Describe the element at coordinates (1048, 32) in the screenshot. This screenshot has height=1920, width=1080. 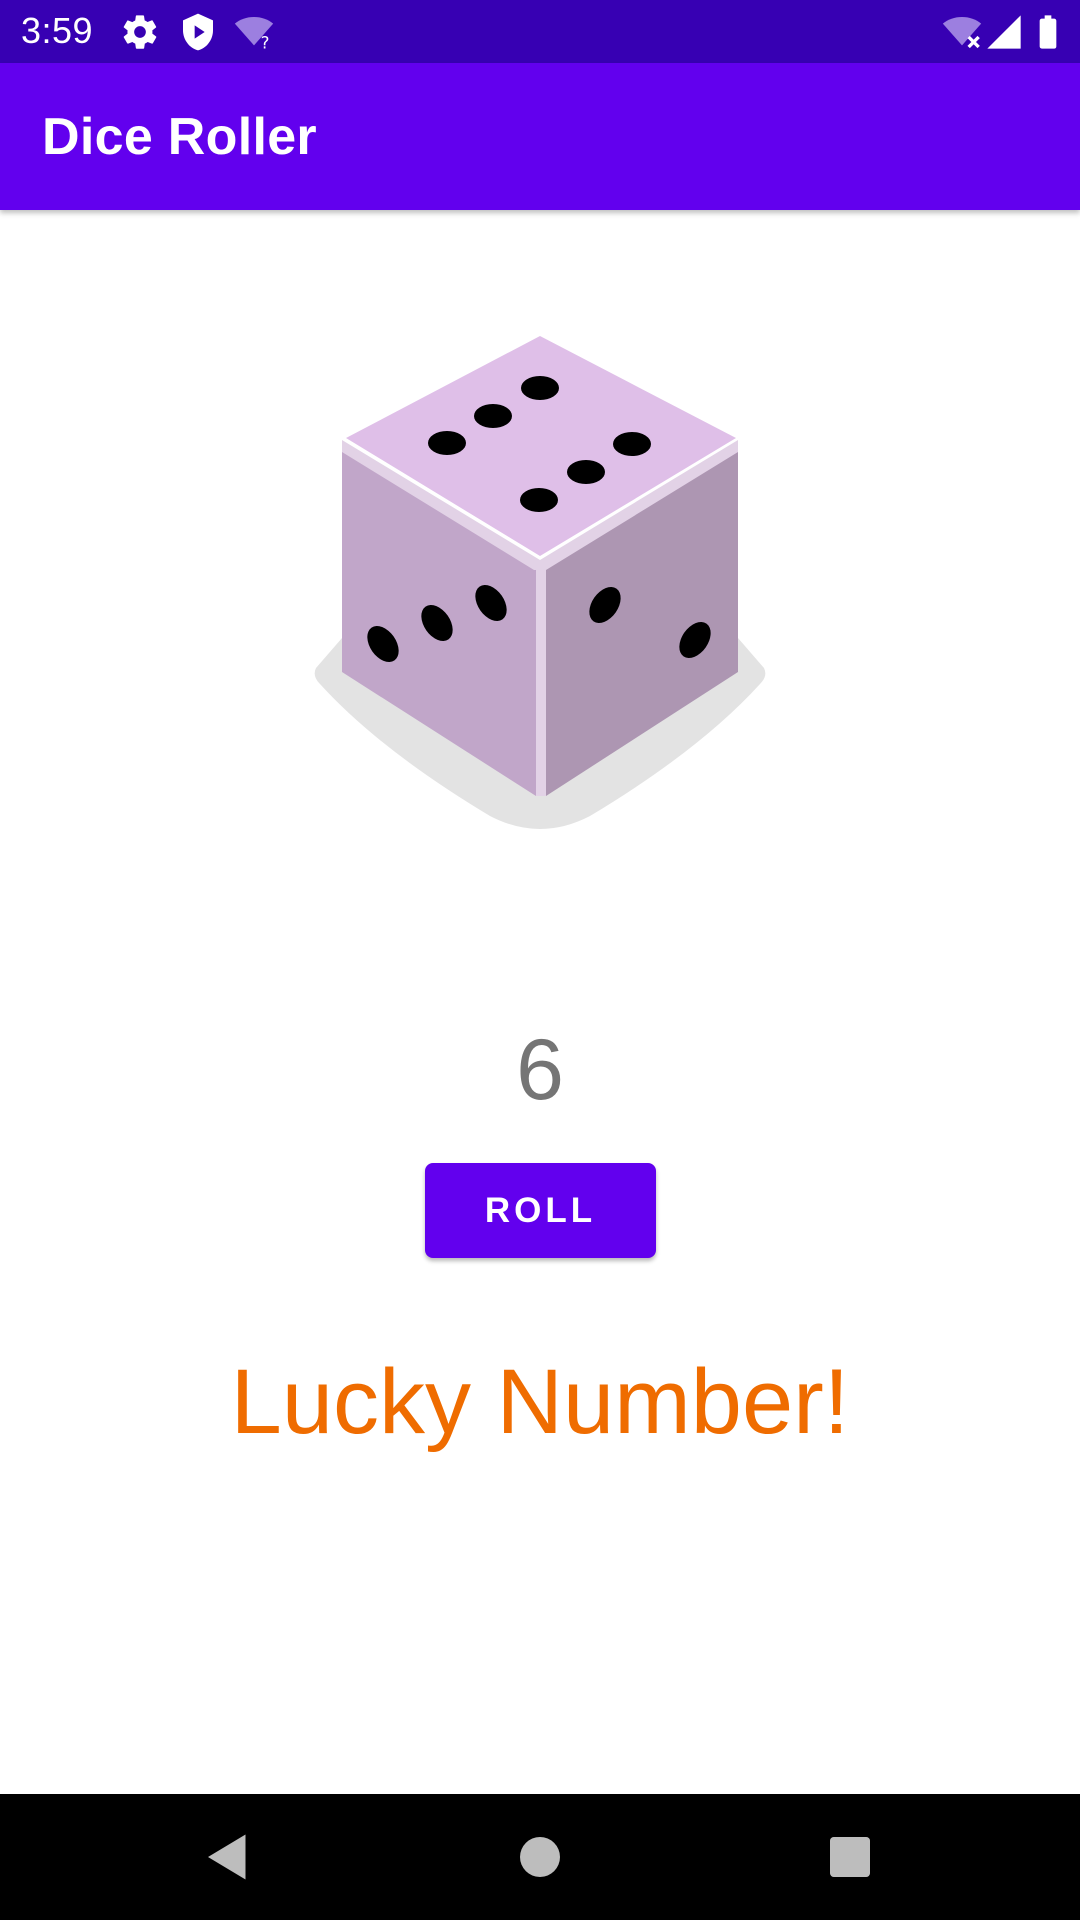
I see `battery-icon` at that location.